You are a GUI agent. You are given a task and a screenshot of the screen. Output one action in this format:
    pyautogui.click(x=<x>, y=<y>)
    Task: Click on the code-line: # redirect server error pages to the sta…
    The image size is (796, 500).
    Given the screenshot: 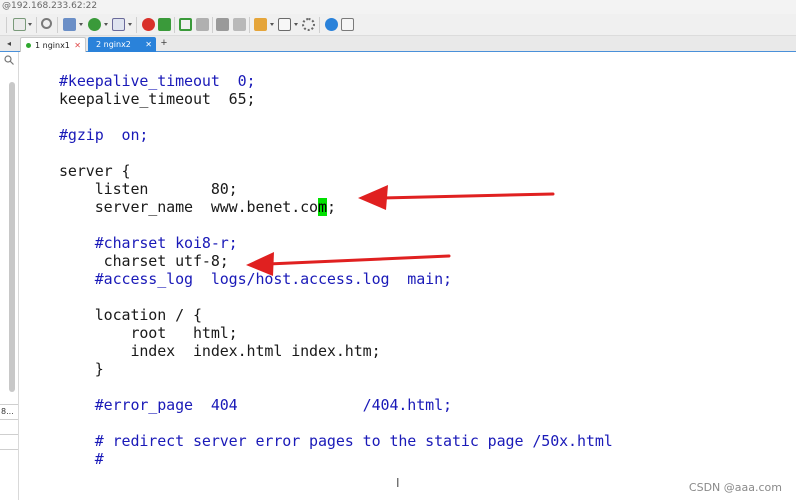 What is the action you would take?
    pyautogui.click(x=336, y=441)
    